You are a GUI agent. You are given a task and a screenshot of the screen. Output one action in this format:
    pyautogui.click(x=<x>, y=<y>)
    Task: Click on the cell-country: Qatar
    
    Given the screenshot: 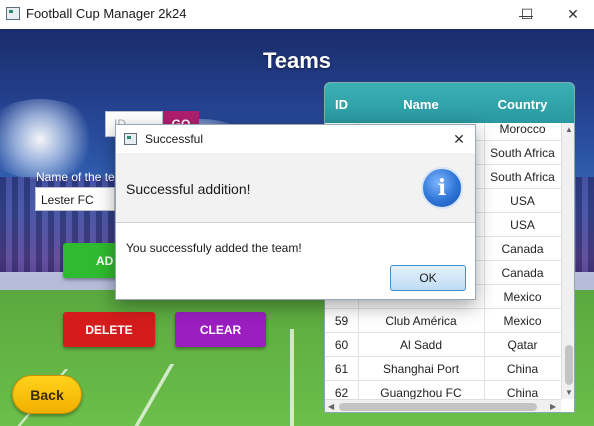 What is the action you would take?
    pyautogui.click(x=522, y=345)
    